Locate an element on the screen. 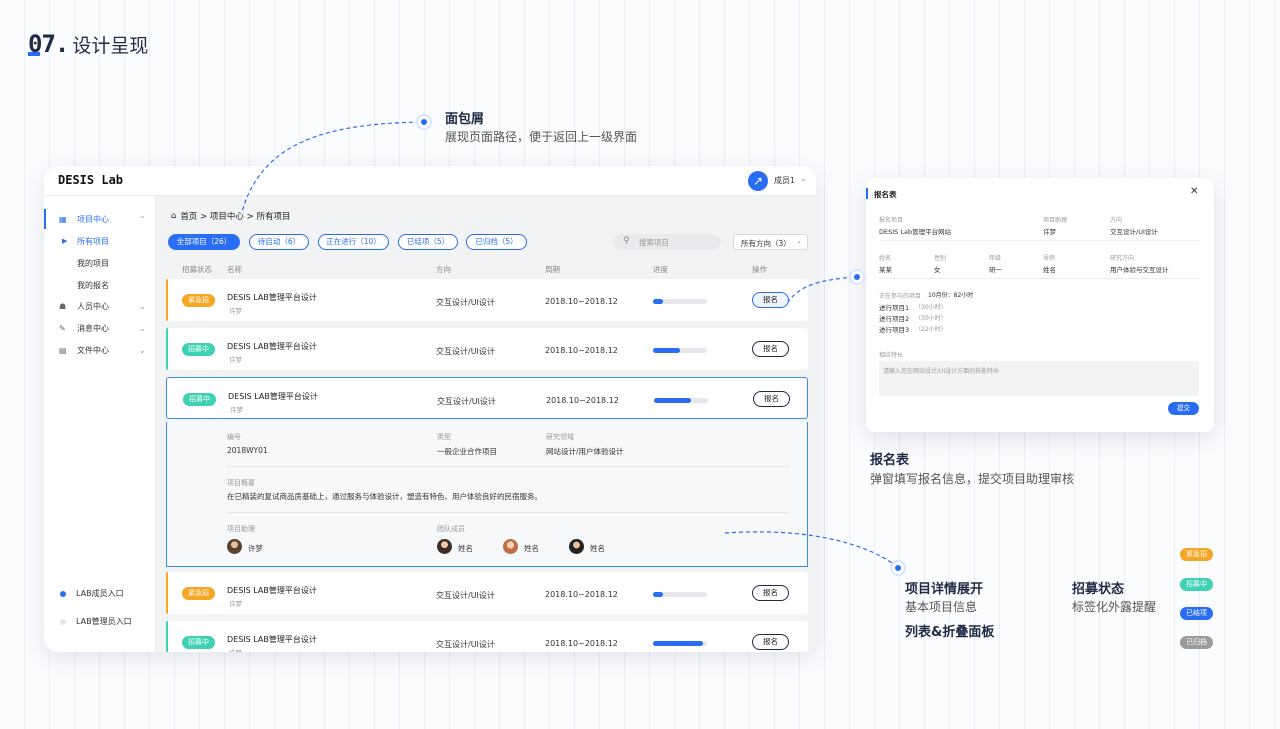 This screenshot has width=1280, height=729. annotation-status-title: 招募状态 is located at coordinates (1098, 589).